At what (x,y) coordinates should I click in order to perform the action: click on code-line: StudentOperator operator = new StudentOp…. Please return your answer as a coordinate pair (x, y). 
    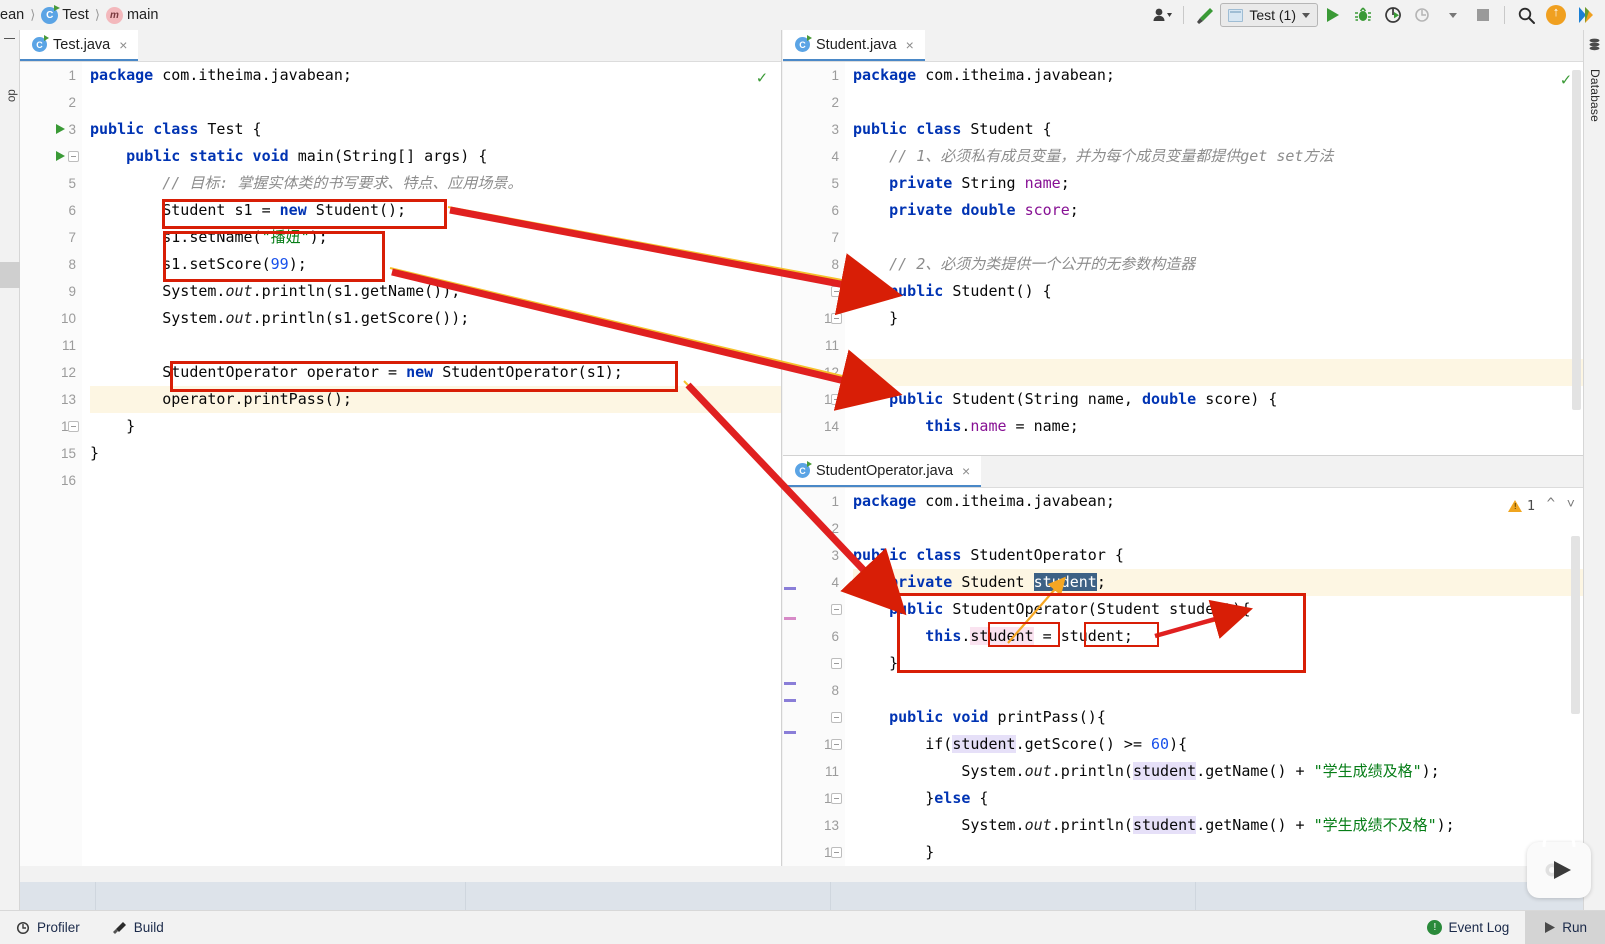
    Looking at the image, I should click on (435, 372).